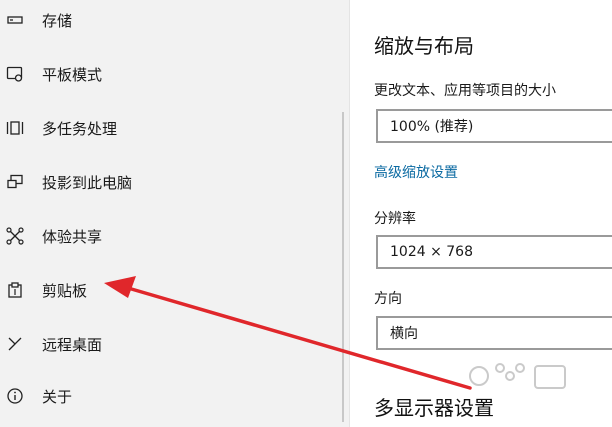  Describe the element at coordinates (424, 46) in the screenshot. I see `scale-layout-heading: 缩放与布局` at that location.